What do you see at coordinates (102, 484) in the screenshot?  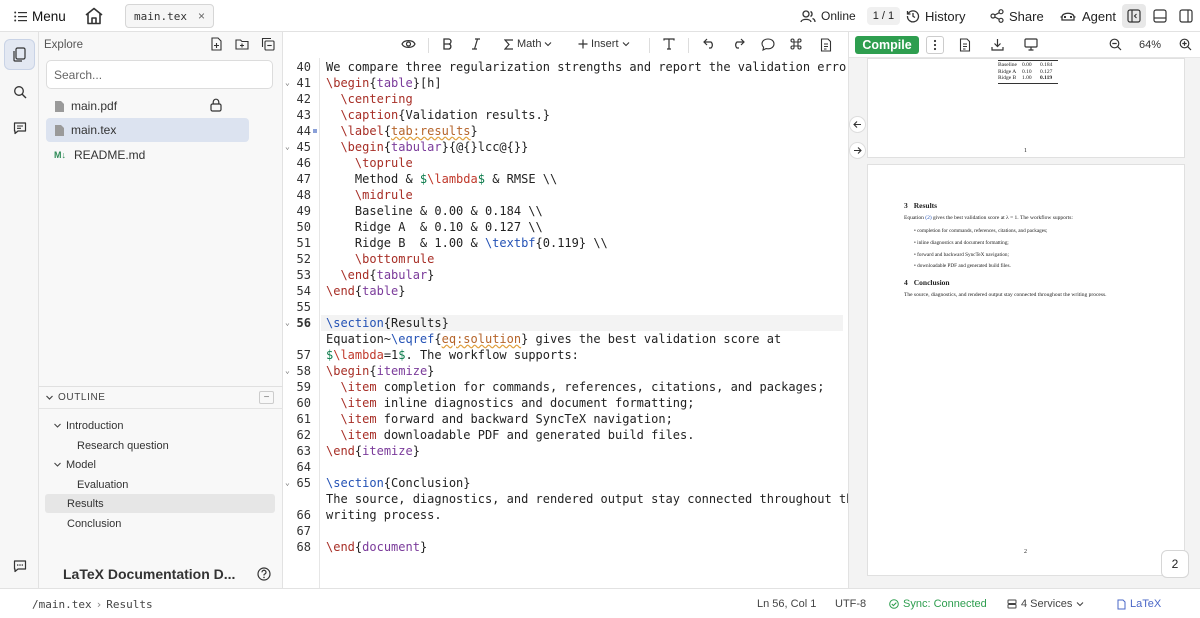 I see `outline-item-evaluation: Evaluation` at bounding box center [102, 484].